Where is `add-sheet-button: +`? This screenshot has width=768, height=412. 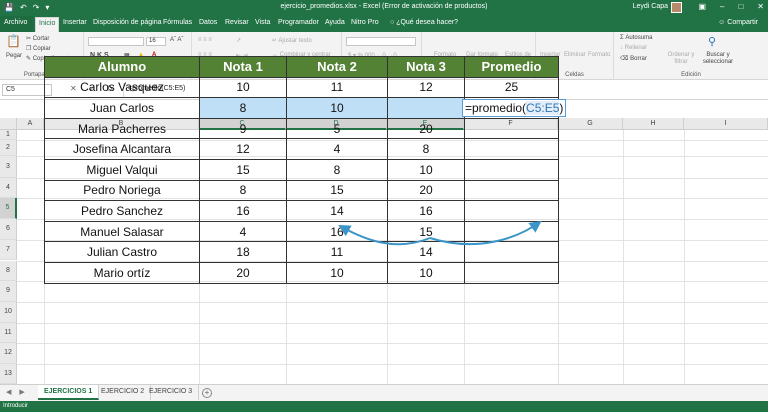
add-sheet-button: + is located at coordinates (207, 393).